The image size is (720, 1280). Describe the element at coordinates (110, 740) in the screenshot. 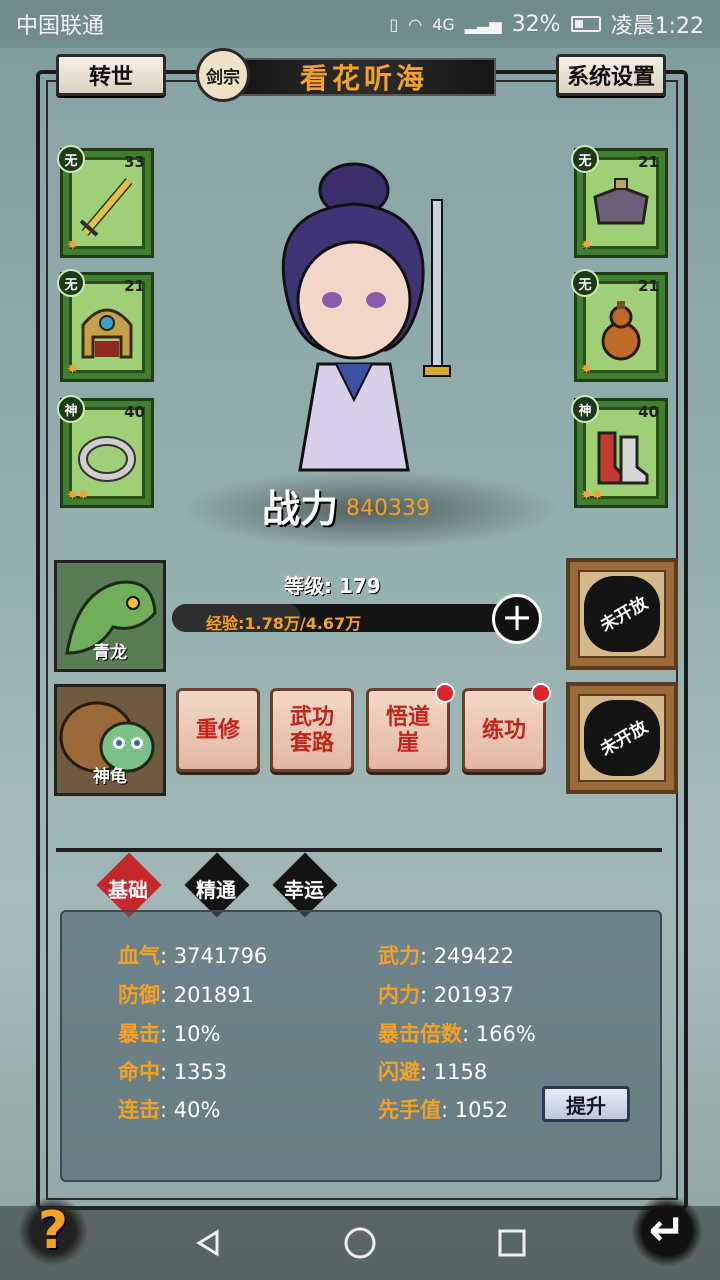

I see `pet-shengui: 神龟` at that location.